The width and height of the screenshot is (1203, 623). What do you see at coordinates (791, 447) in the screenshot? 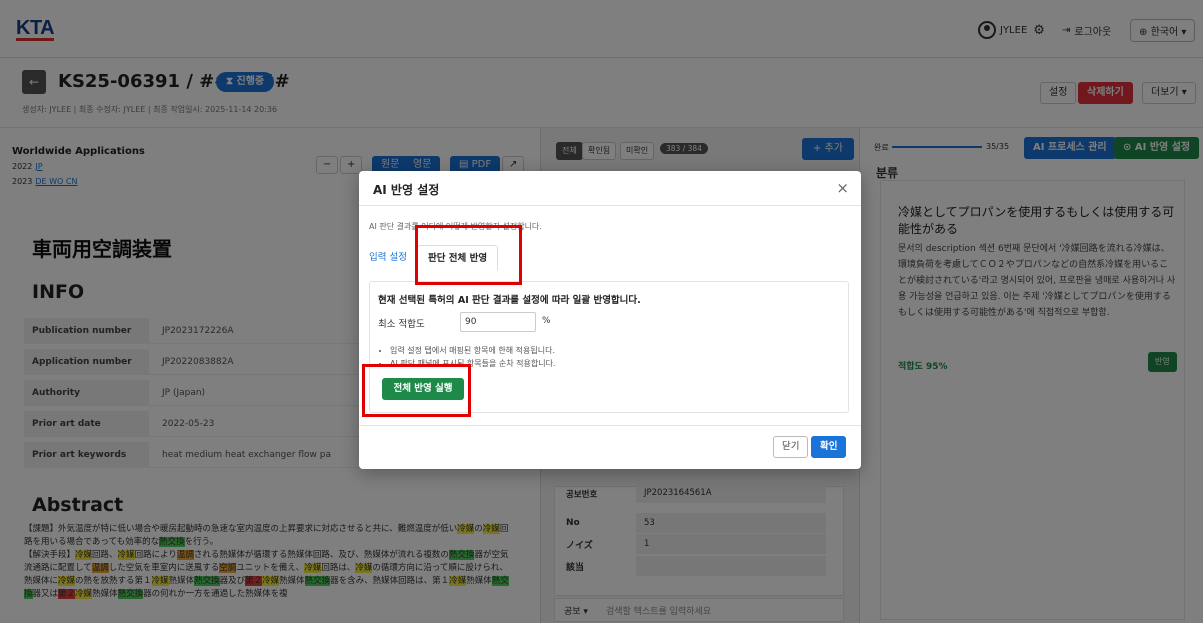
I see `cancel-button: 닫기` at bounding box center [791, 447].